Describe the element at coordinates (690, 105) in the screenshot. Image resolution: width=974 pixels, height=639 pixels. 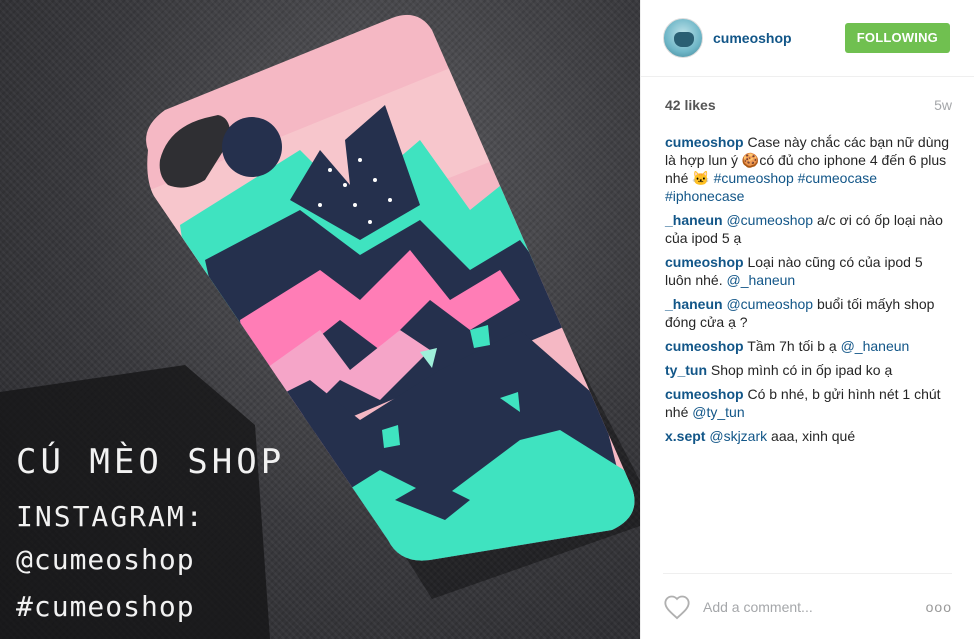
I see `likes-count: 42 likes` at that location.